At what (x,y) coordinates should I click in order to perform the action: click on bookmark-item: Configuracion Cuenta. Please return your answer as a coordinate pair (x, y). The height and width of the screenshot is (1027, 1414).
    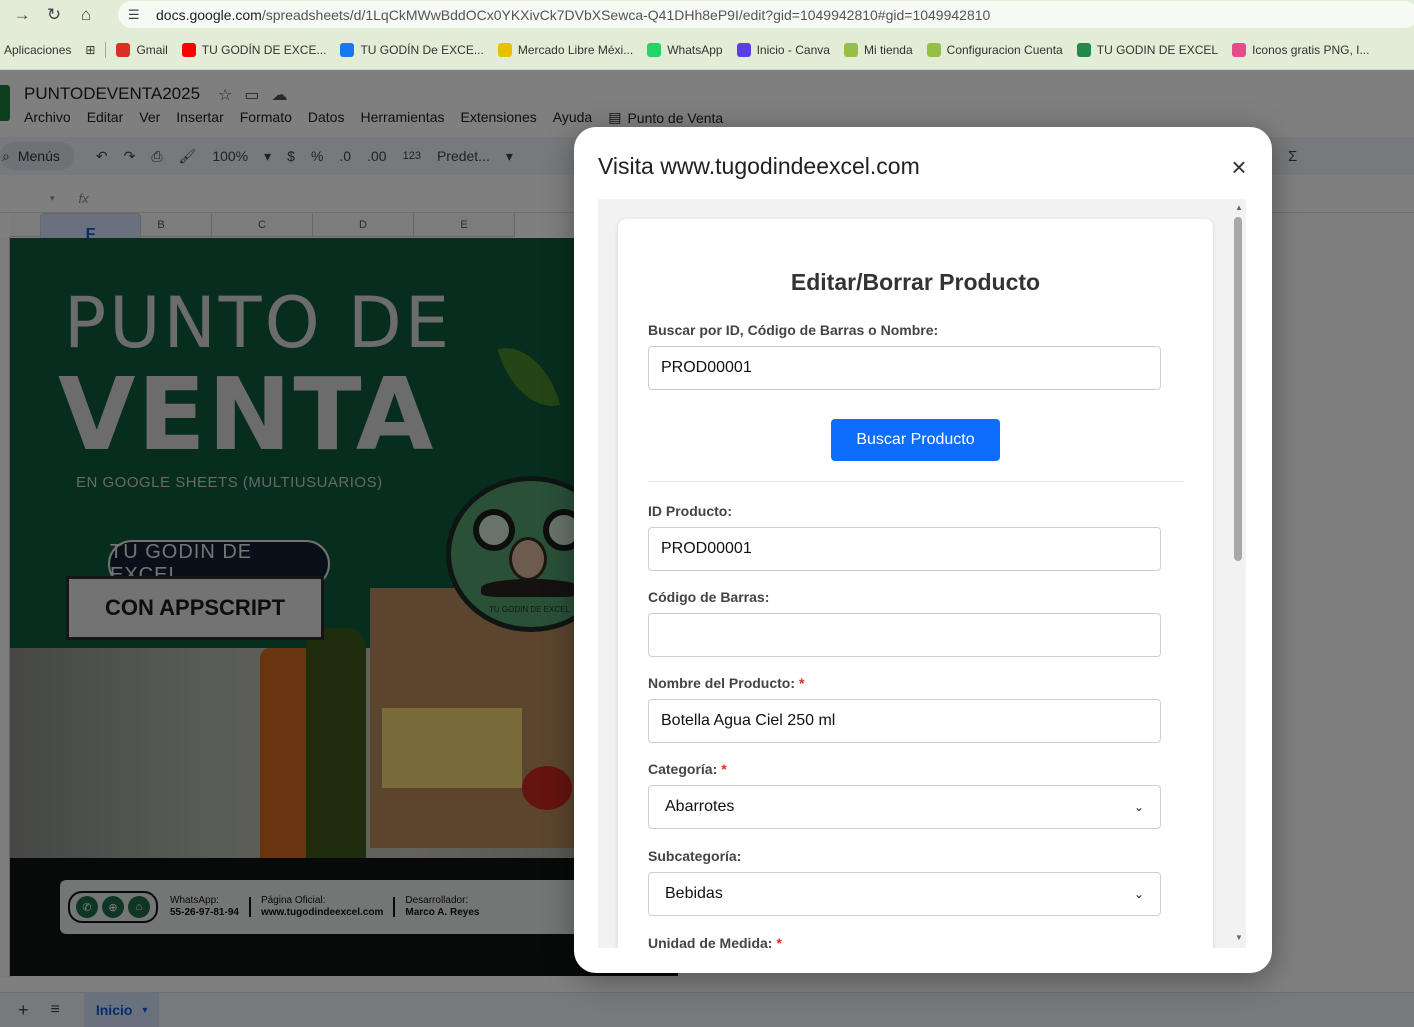
    Looking at the image, I should click on (994, 49).